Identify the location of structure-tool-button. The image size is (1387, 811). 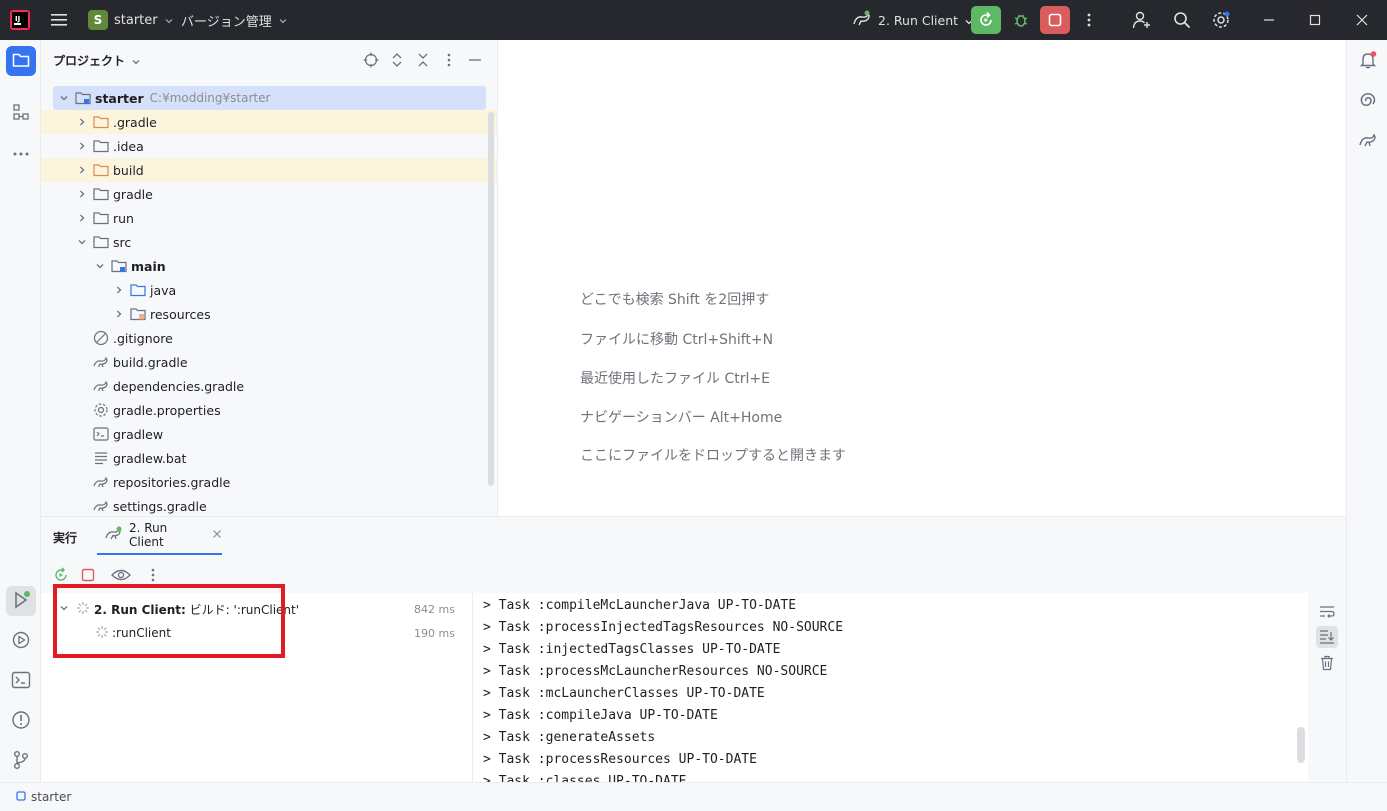
(21, 113).